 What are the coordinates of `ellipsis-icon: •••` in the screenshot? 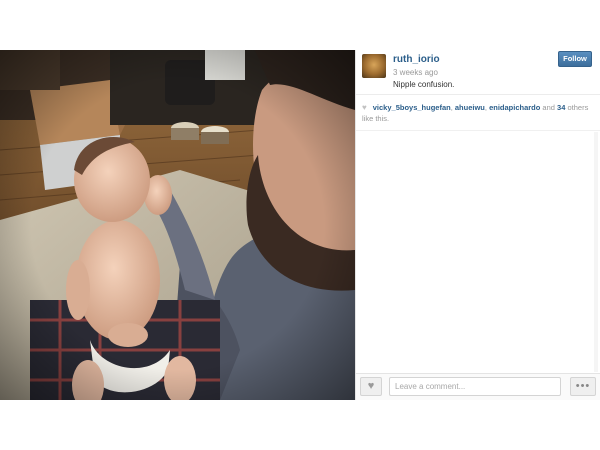 It's located at (583, 386).